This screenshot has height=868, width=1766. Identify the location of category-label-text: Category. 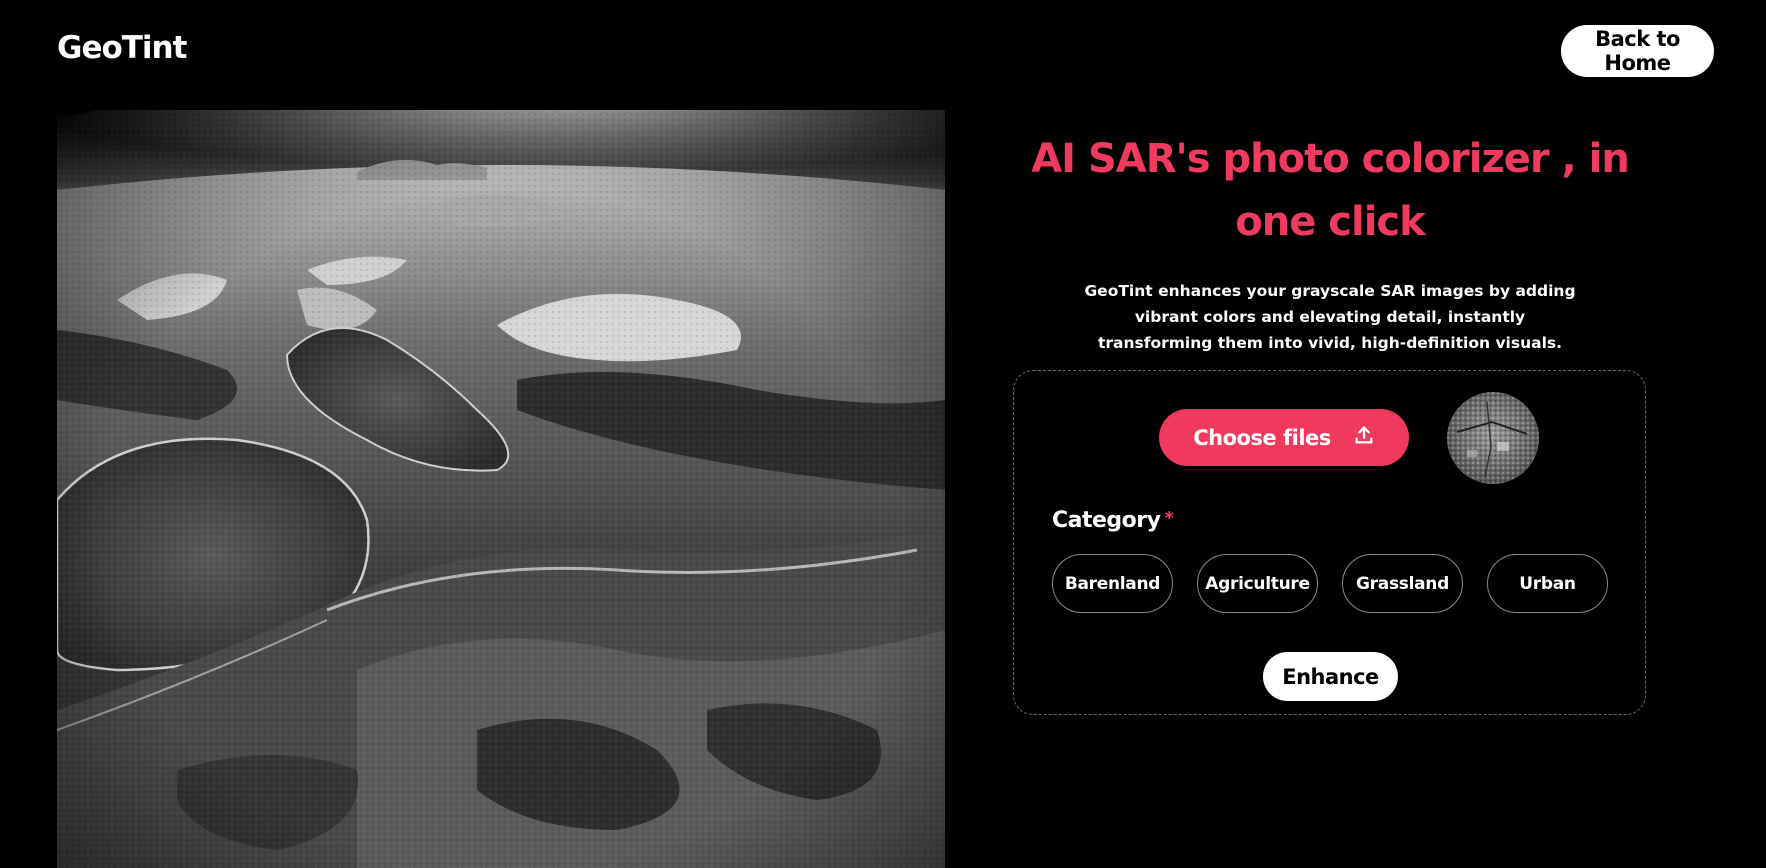
(1106, 520).